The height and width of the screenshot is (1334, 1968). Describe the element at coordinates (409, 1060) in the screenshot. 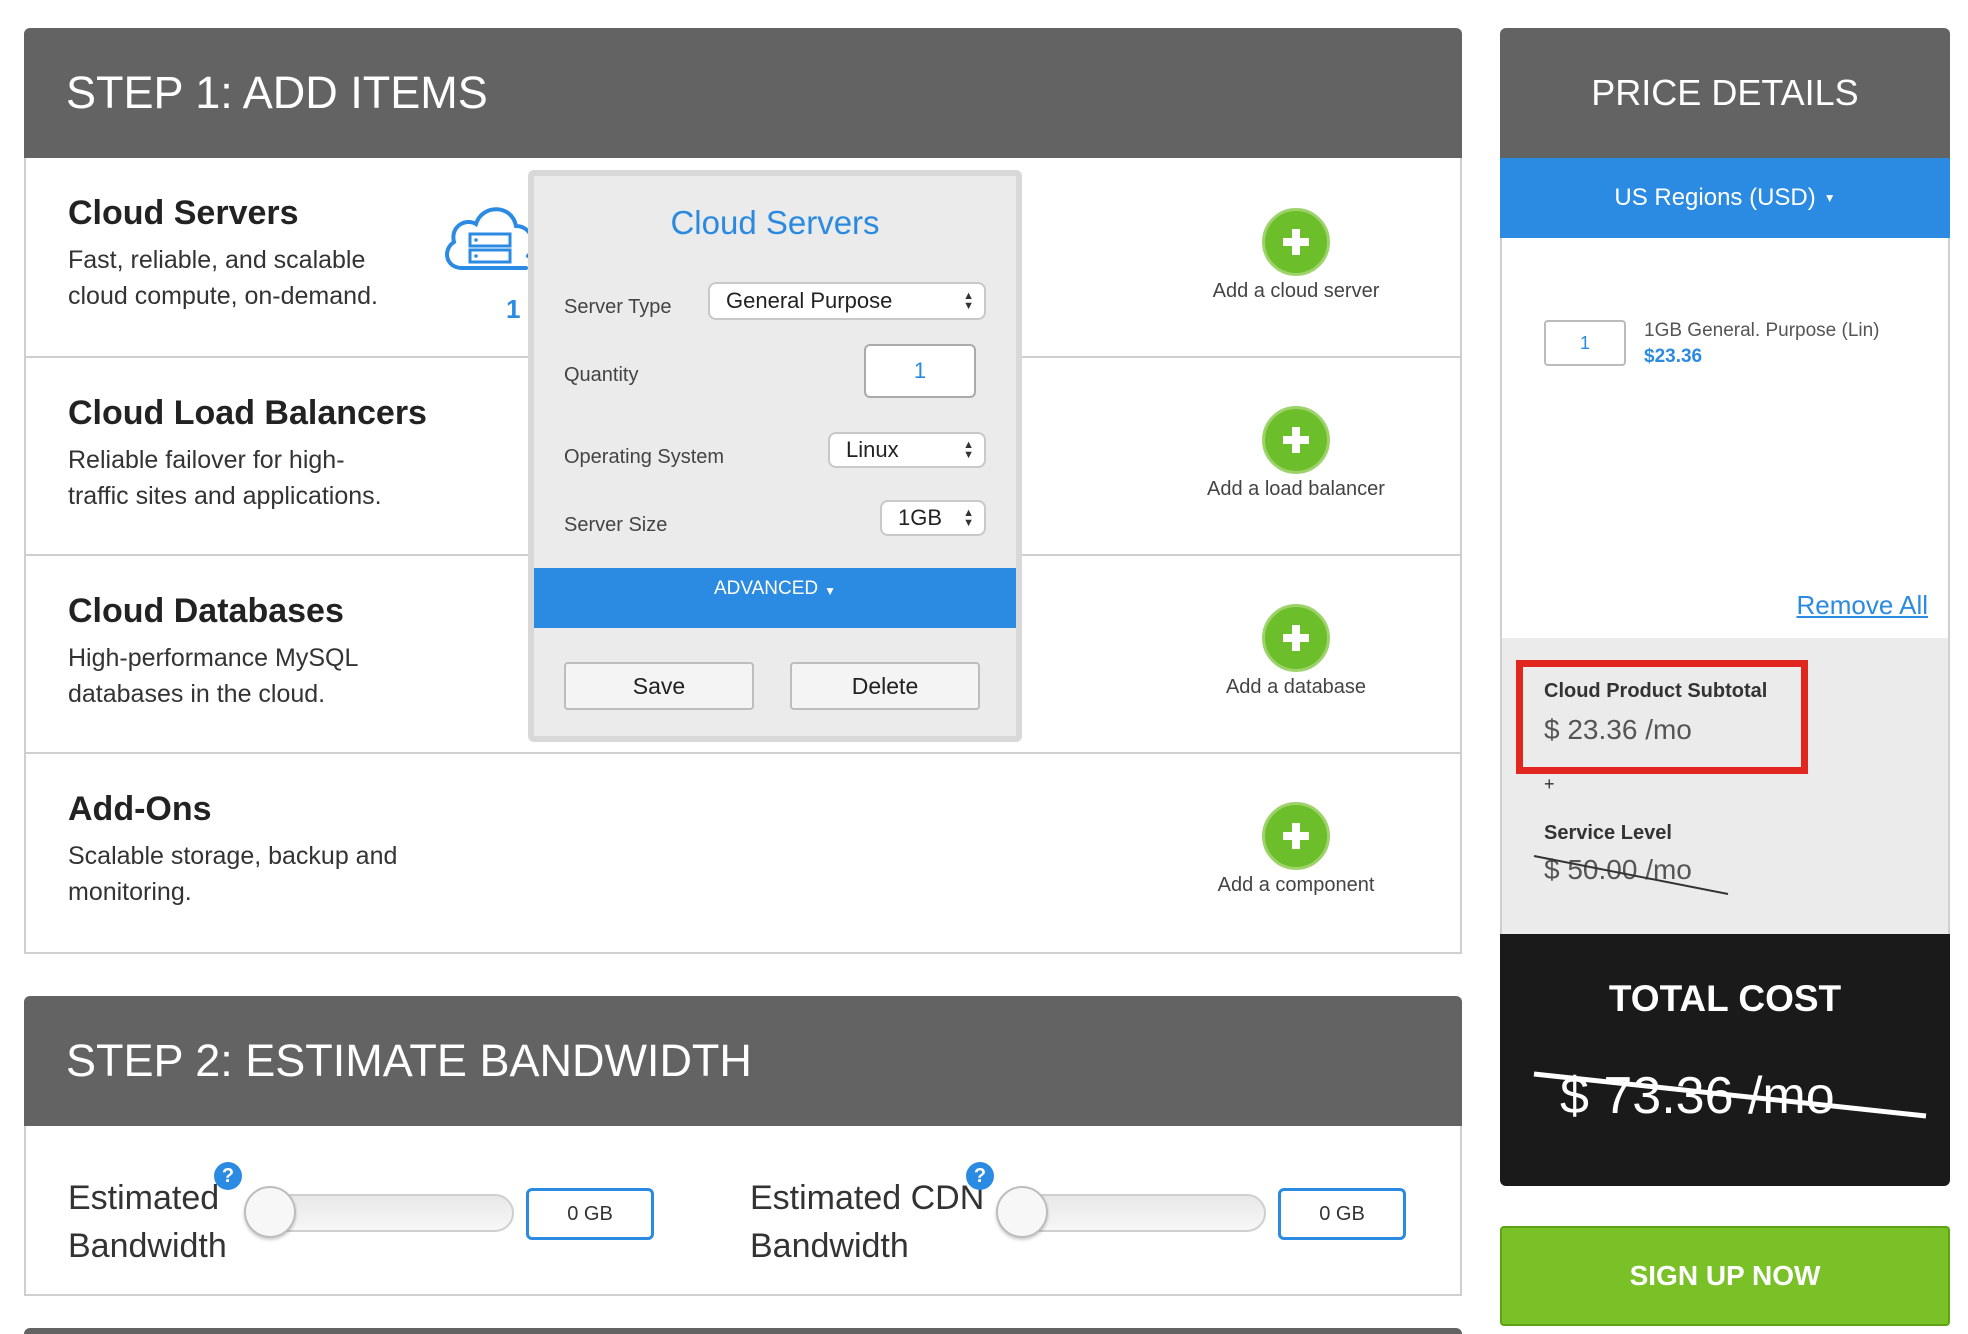

I see `step2-title: STEP 2: ESTIMATE BANDWIDTH` at that location.